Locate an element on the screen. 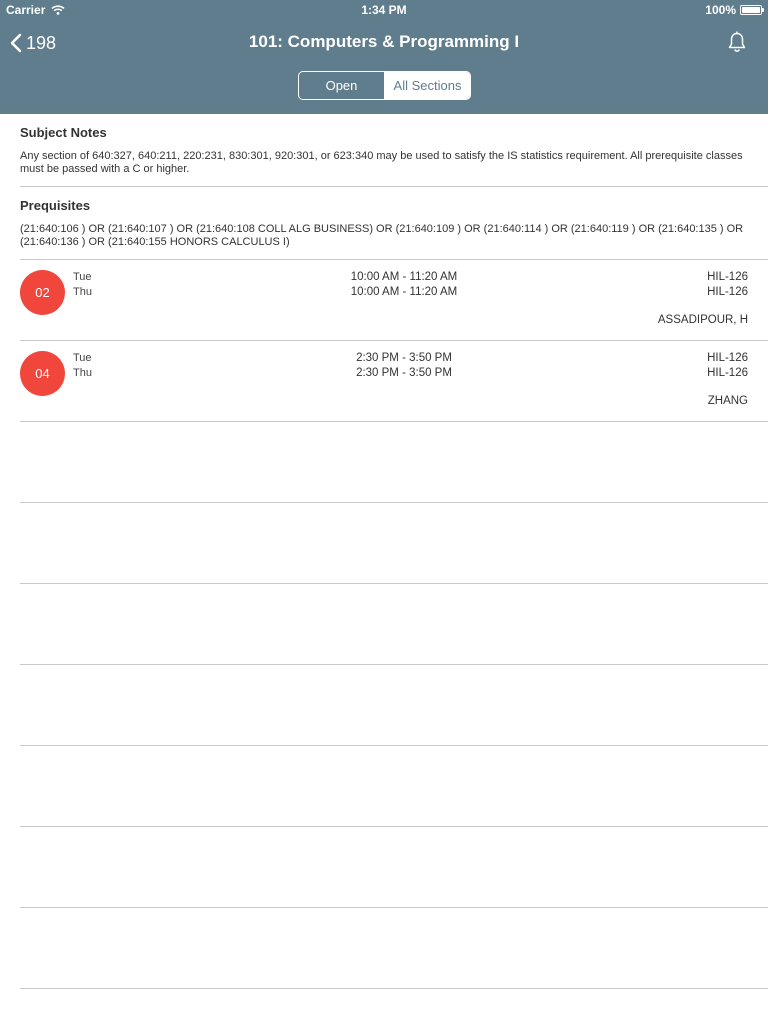 The width and height of the screenshot is (768, 1024). battery-percent: 100% is located at coordinates (720, 10).